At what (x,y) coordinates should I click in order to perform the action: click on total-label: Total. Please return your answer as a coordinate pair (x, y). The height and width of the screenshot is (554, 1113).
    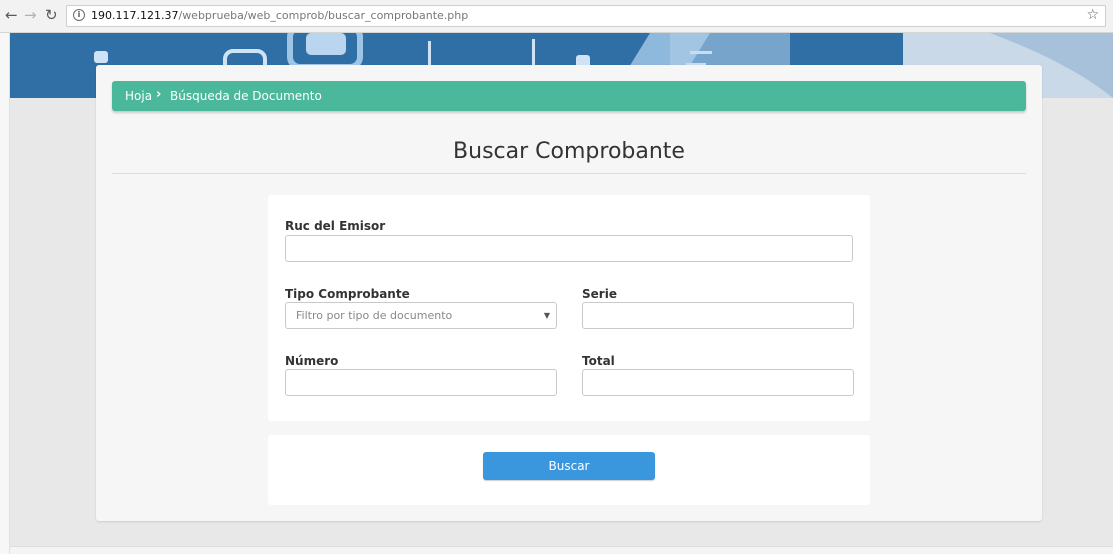
    Looking at the image, I should click on (598, 361).